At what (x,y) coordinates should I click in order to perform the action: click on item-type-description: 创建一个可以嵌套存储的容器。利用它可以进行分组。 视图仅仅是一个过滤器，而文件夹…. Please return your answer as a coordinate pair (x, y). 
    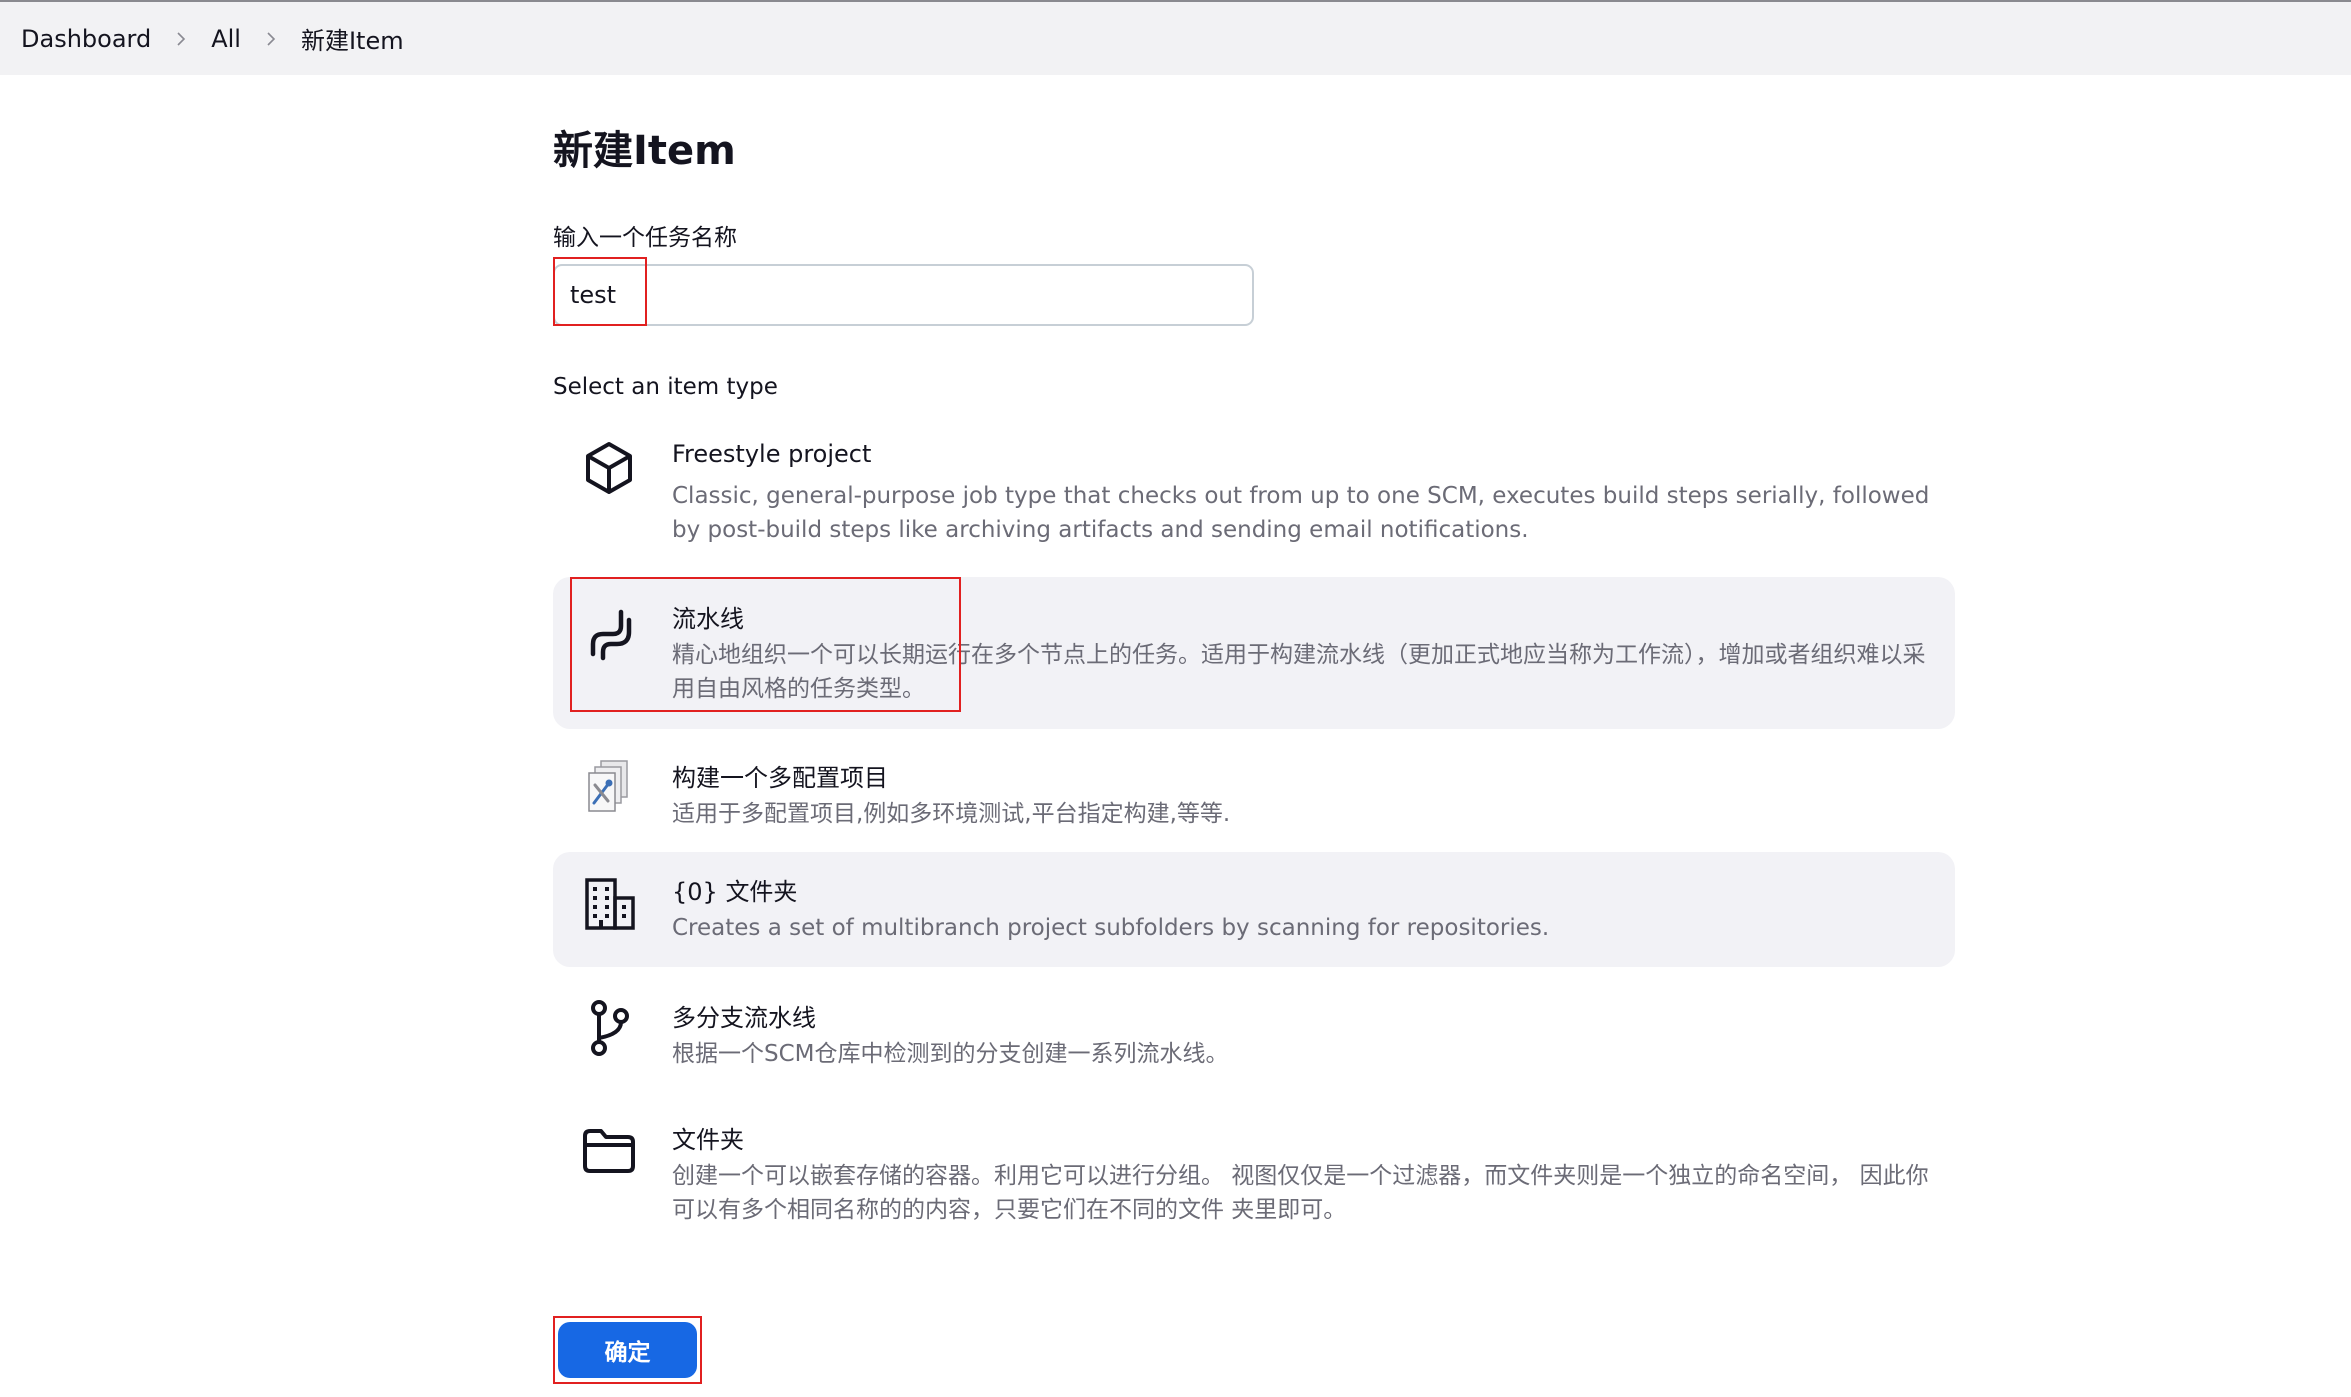
    Looking at the image, I should click on (1300, 1193).